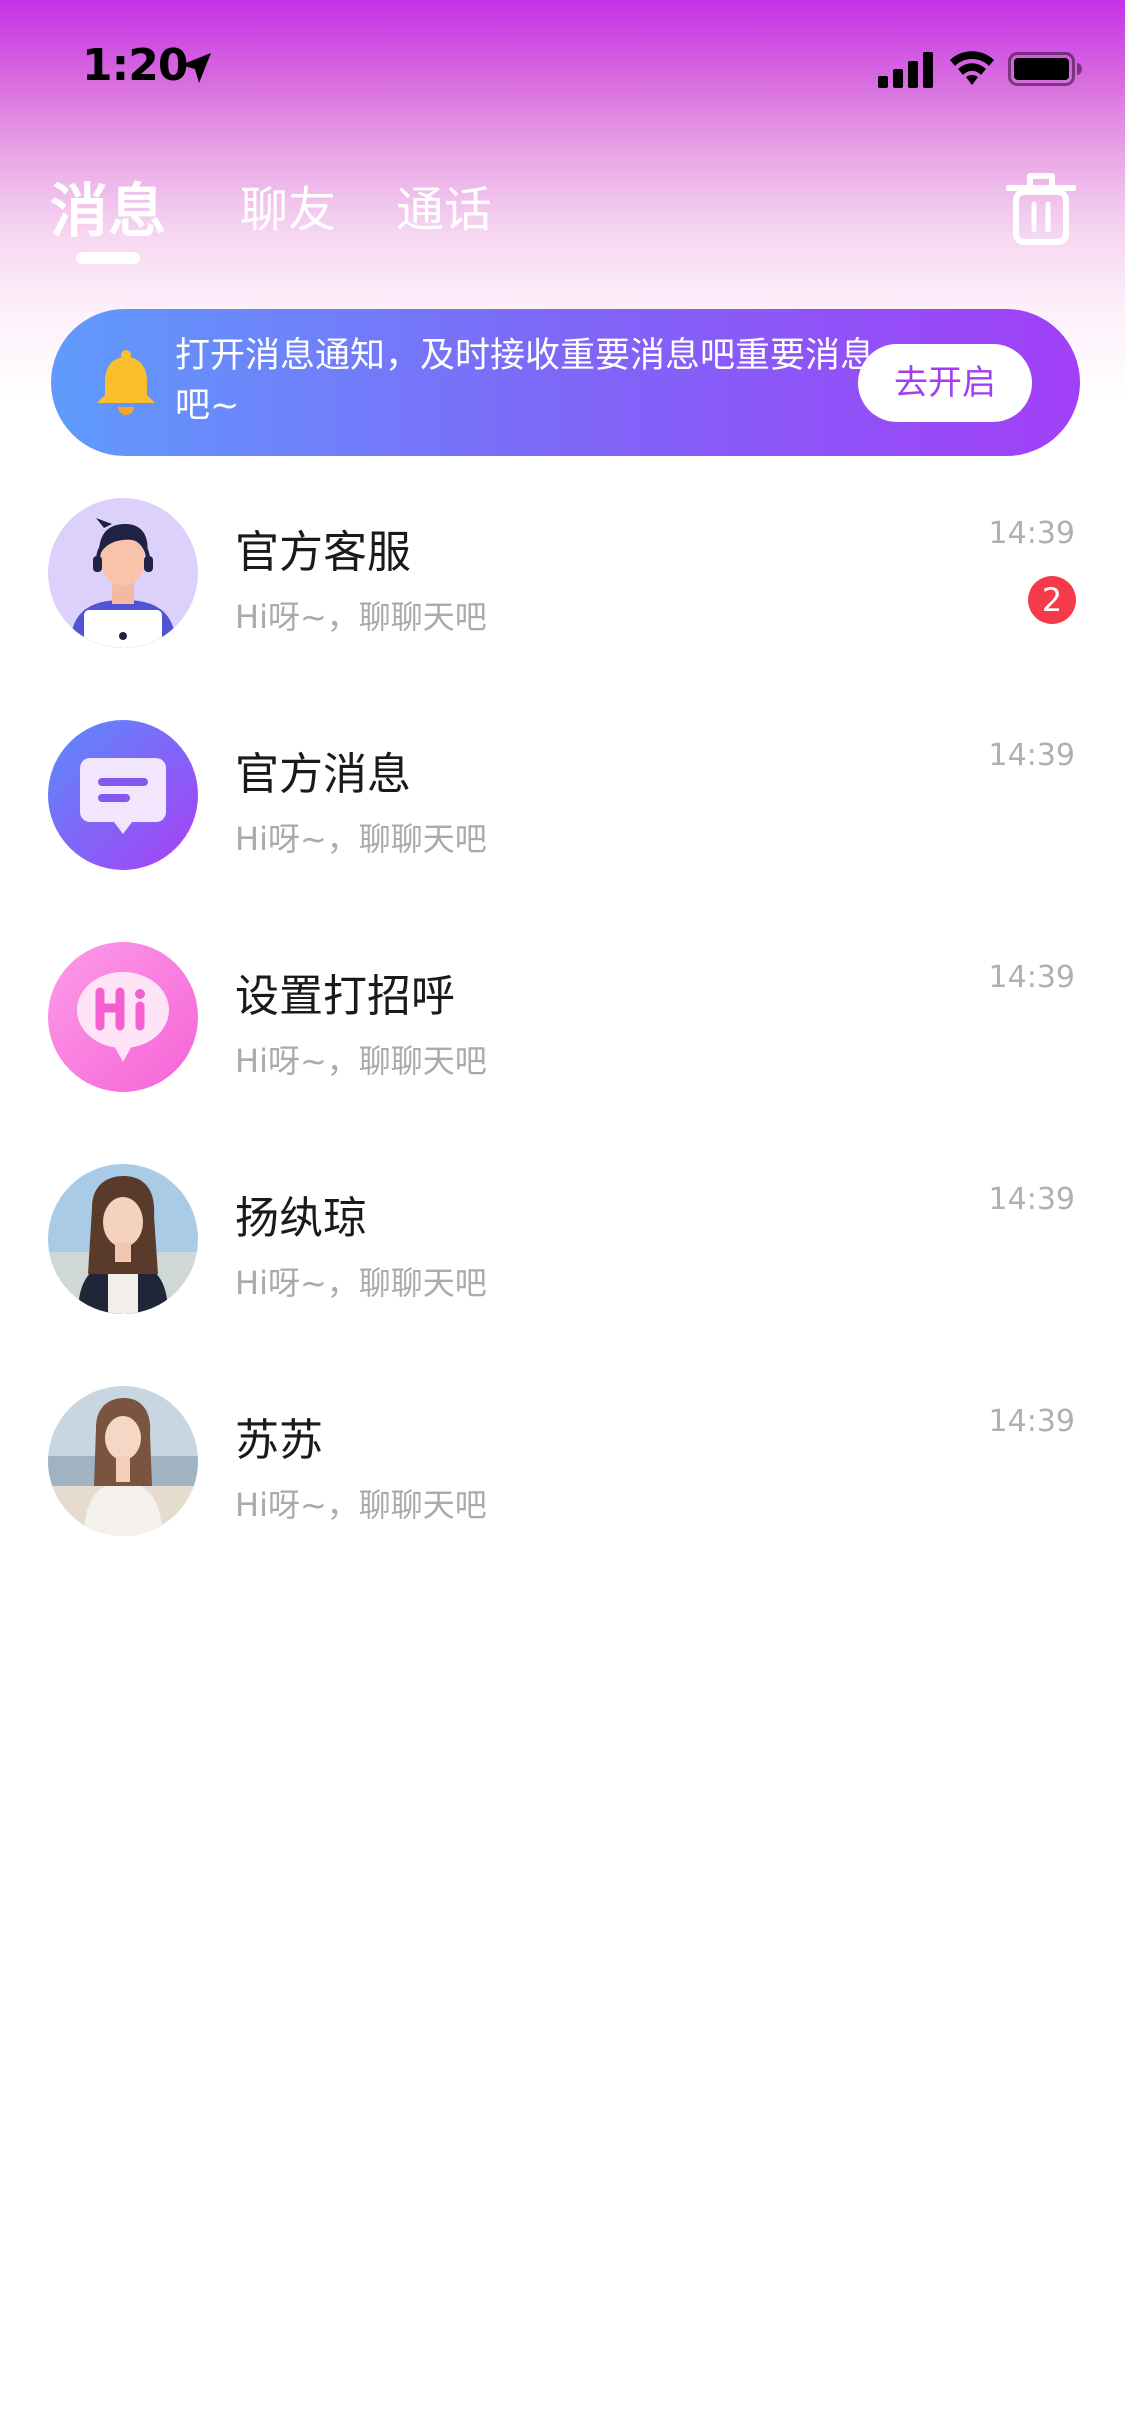 The image size is (1125, 2436). What do you see at coordinates (562, 70) in the screenshot?
I see `status-bar: 1:20` at bounding box center [562, 70].